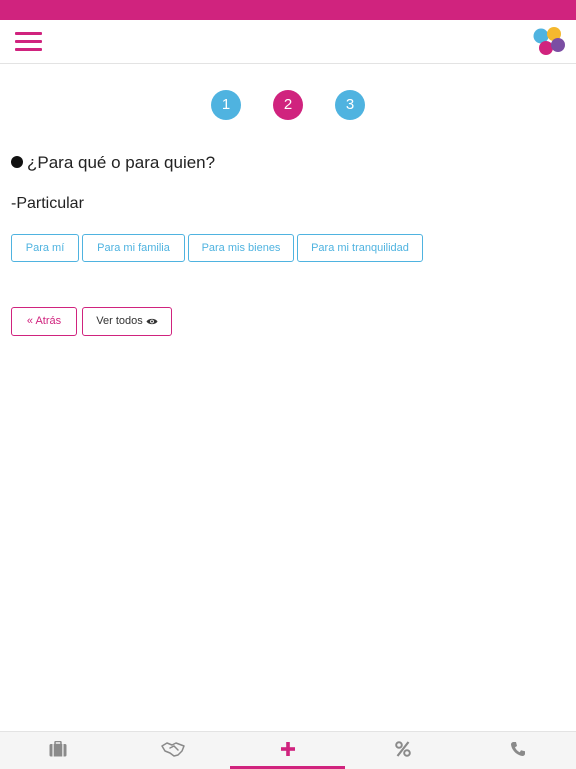 The image size is (576, 769). I want to click on phone-icon, so click(517, 749).